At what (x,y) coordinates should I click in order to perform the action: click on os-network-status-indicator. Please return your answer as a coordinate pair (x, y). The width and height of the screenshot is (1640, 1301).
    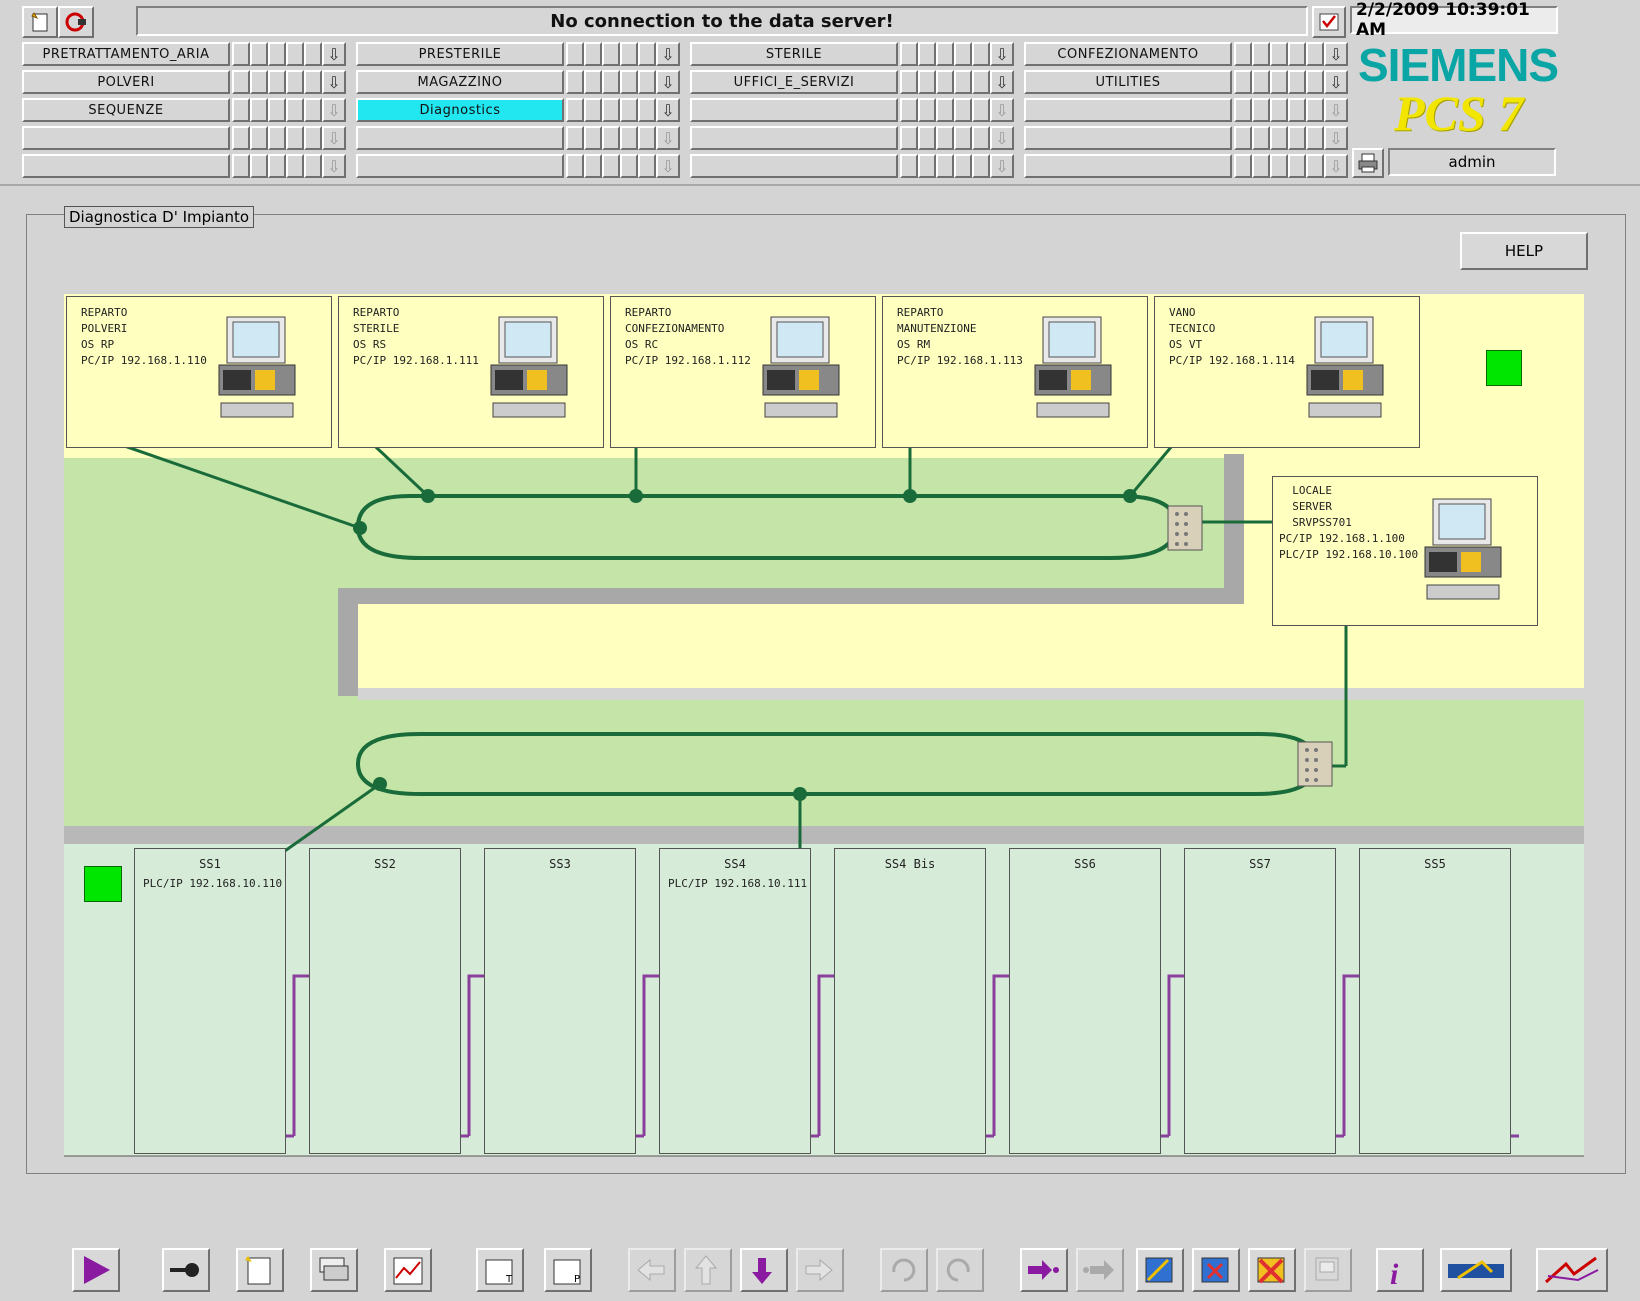
    Looking at the image, I should click on (1504, 368).